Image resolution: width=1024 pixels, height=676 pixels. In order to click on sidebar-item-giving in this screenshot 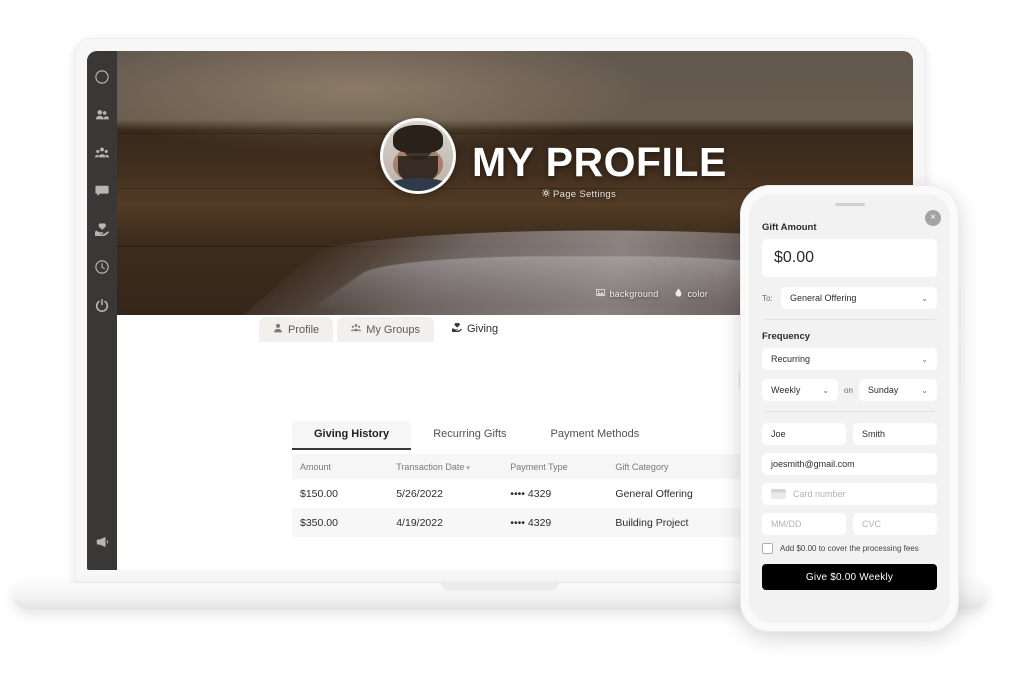, I will do `click(102, 229)`.